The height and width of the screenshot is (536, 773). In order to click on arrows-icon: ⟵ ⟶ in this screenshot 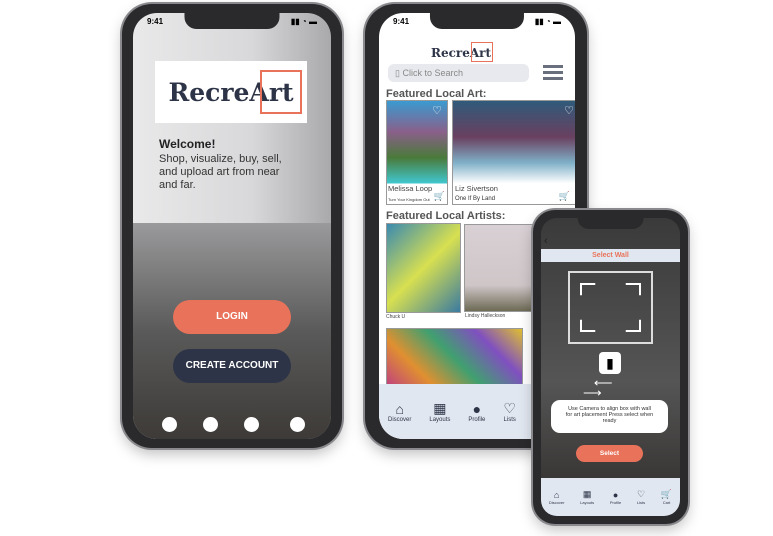, I will do `click(598, 387)`.